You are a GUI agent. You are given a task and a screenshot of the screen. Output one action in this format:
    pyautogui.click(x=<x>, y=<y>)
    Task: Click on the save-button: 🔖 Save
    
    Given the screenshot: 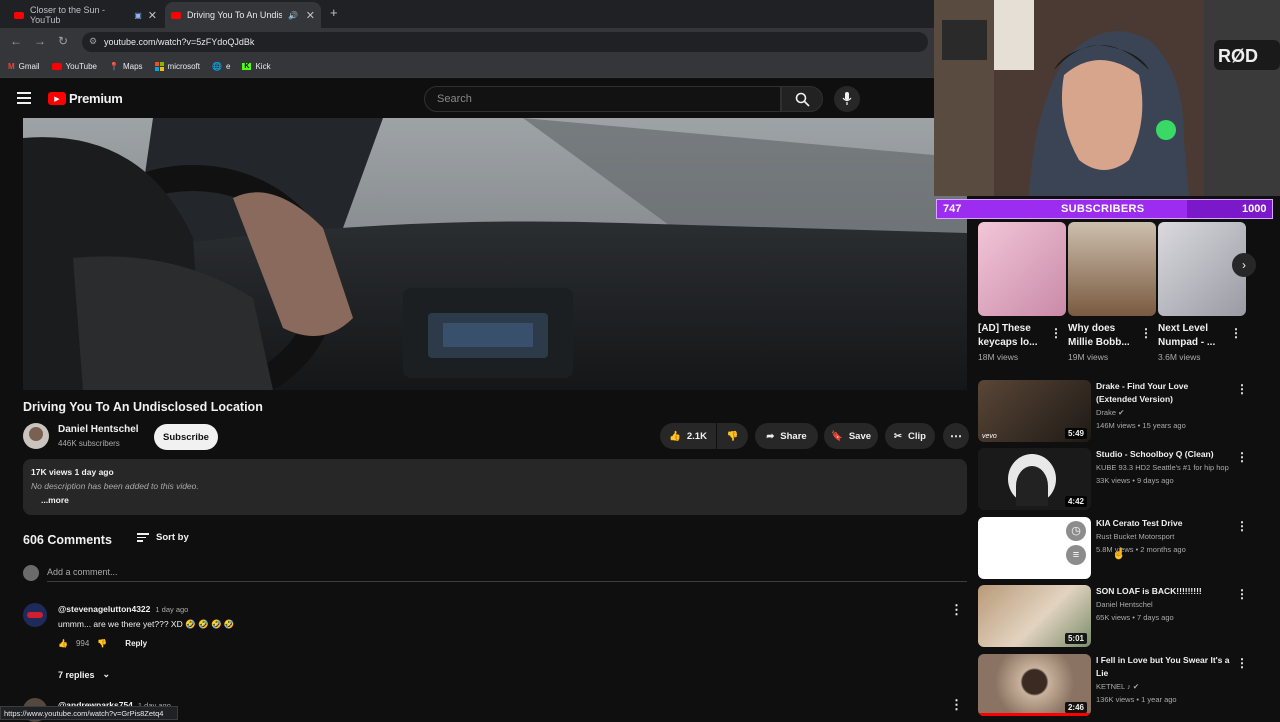 What is the action you would take?
    pyautogui.click(x=851, y=436)
    